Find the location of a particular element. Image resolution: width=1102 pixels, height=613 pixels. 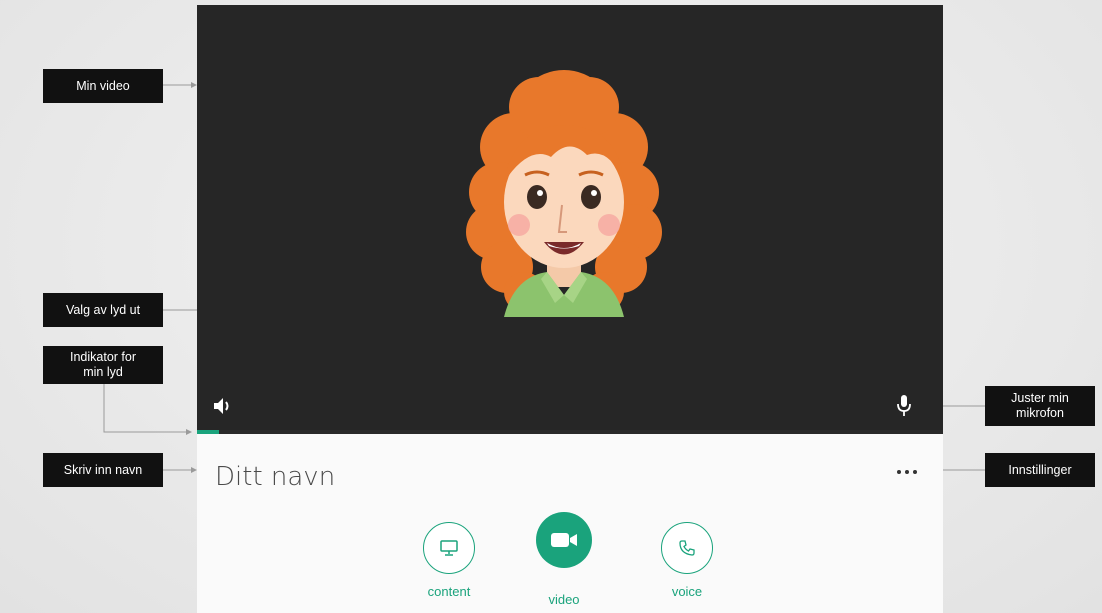

content-button is located at coordinates (449, 548).